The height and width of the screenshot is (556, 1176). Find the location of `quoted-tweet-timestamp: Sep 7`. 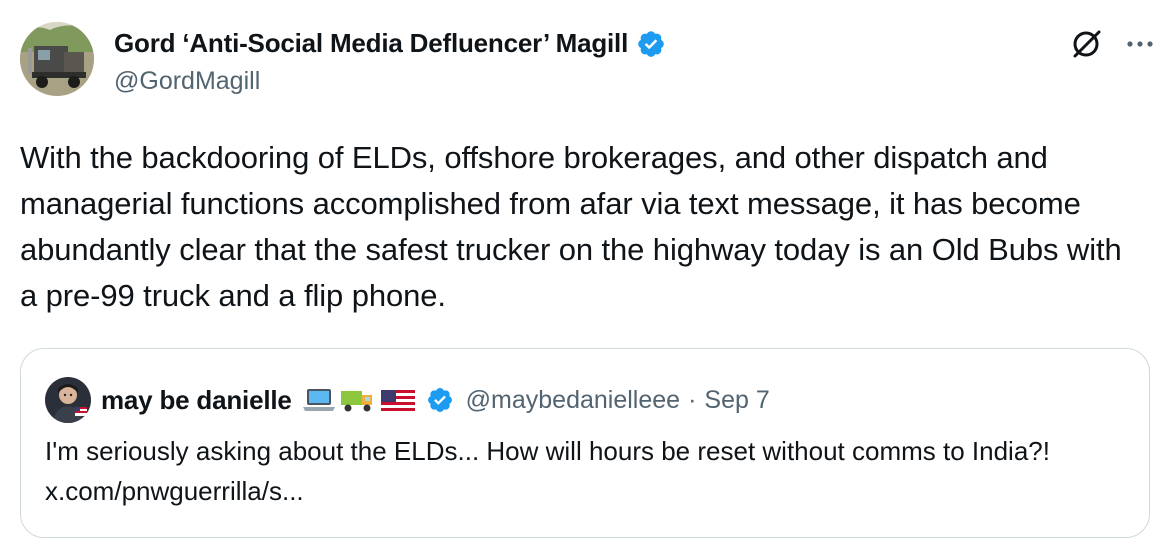

quoted-tweet-timestamp: Sep 7 is located at coordinates (736, 400).